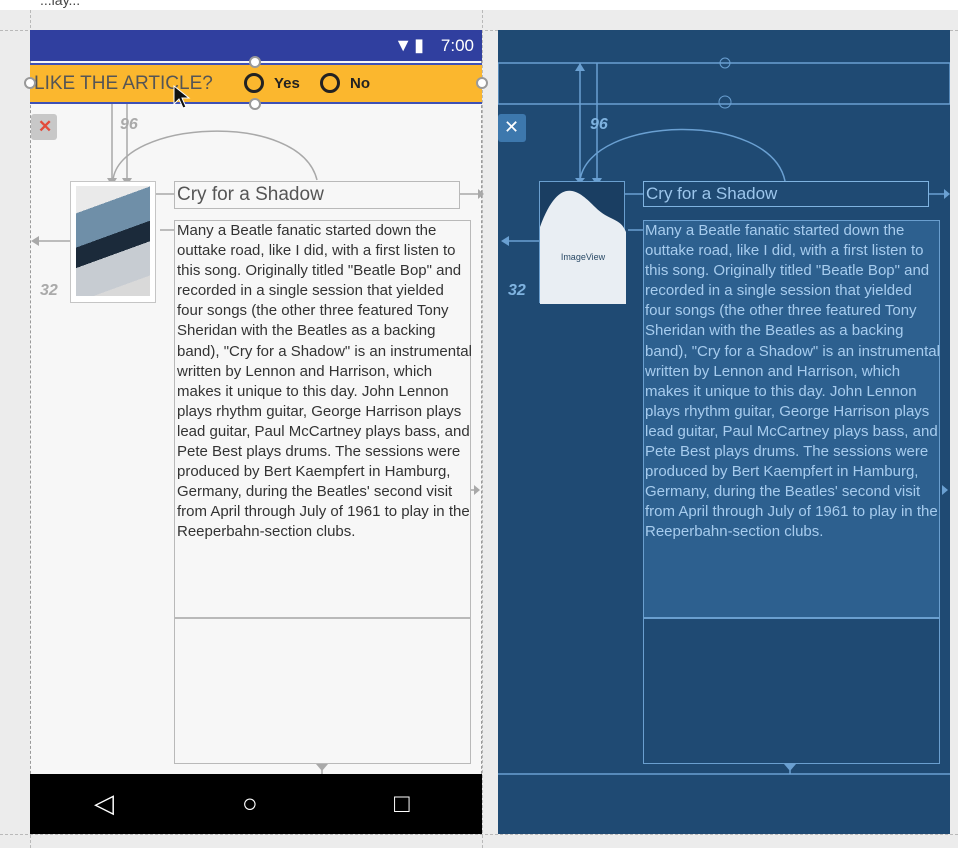 The height and width of the screenshot is (848, 958). What do you see at coordinates (322, 691) in the screenshot?
I see `article-body-lower-bounds` at bounding box center [322, 691].